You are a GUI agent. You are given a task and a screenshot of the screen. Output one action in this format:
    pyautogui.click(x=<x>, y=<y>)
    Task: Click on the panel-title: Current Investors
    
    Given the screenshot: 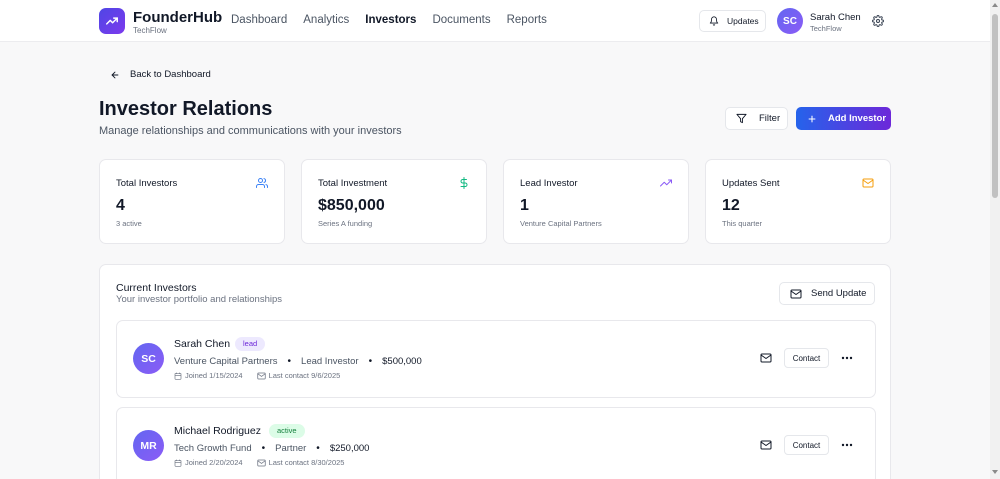 What is the action you would take?
    pyautogui.click(x=156, y=288)
    